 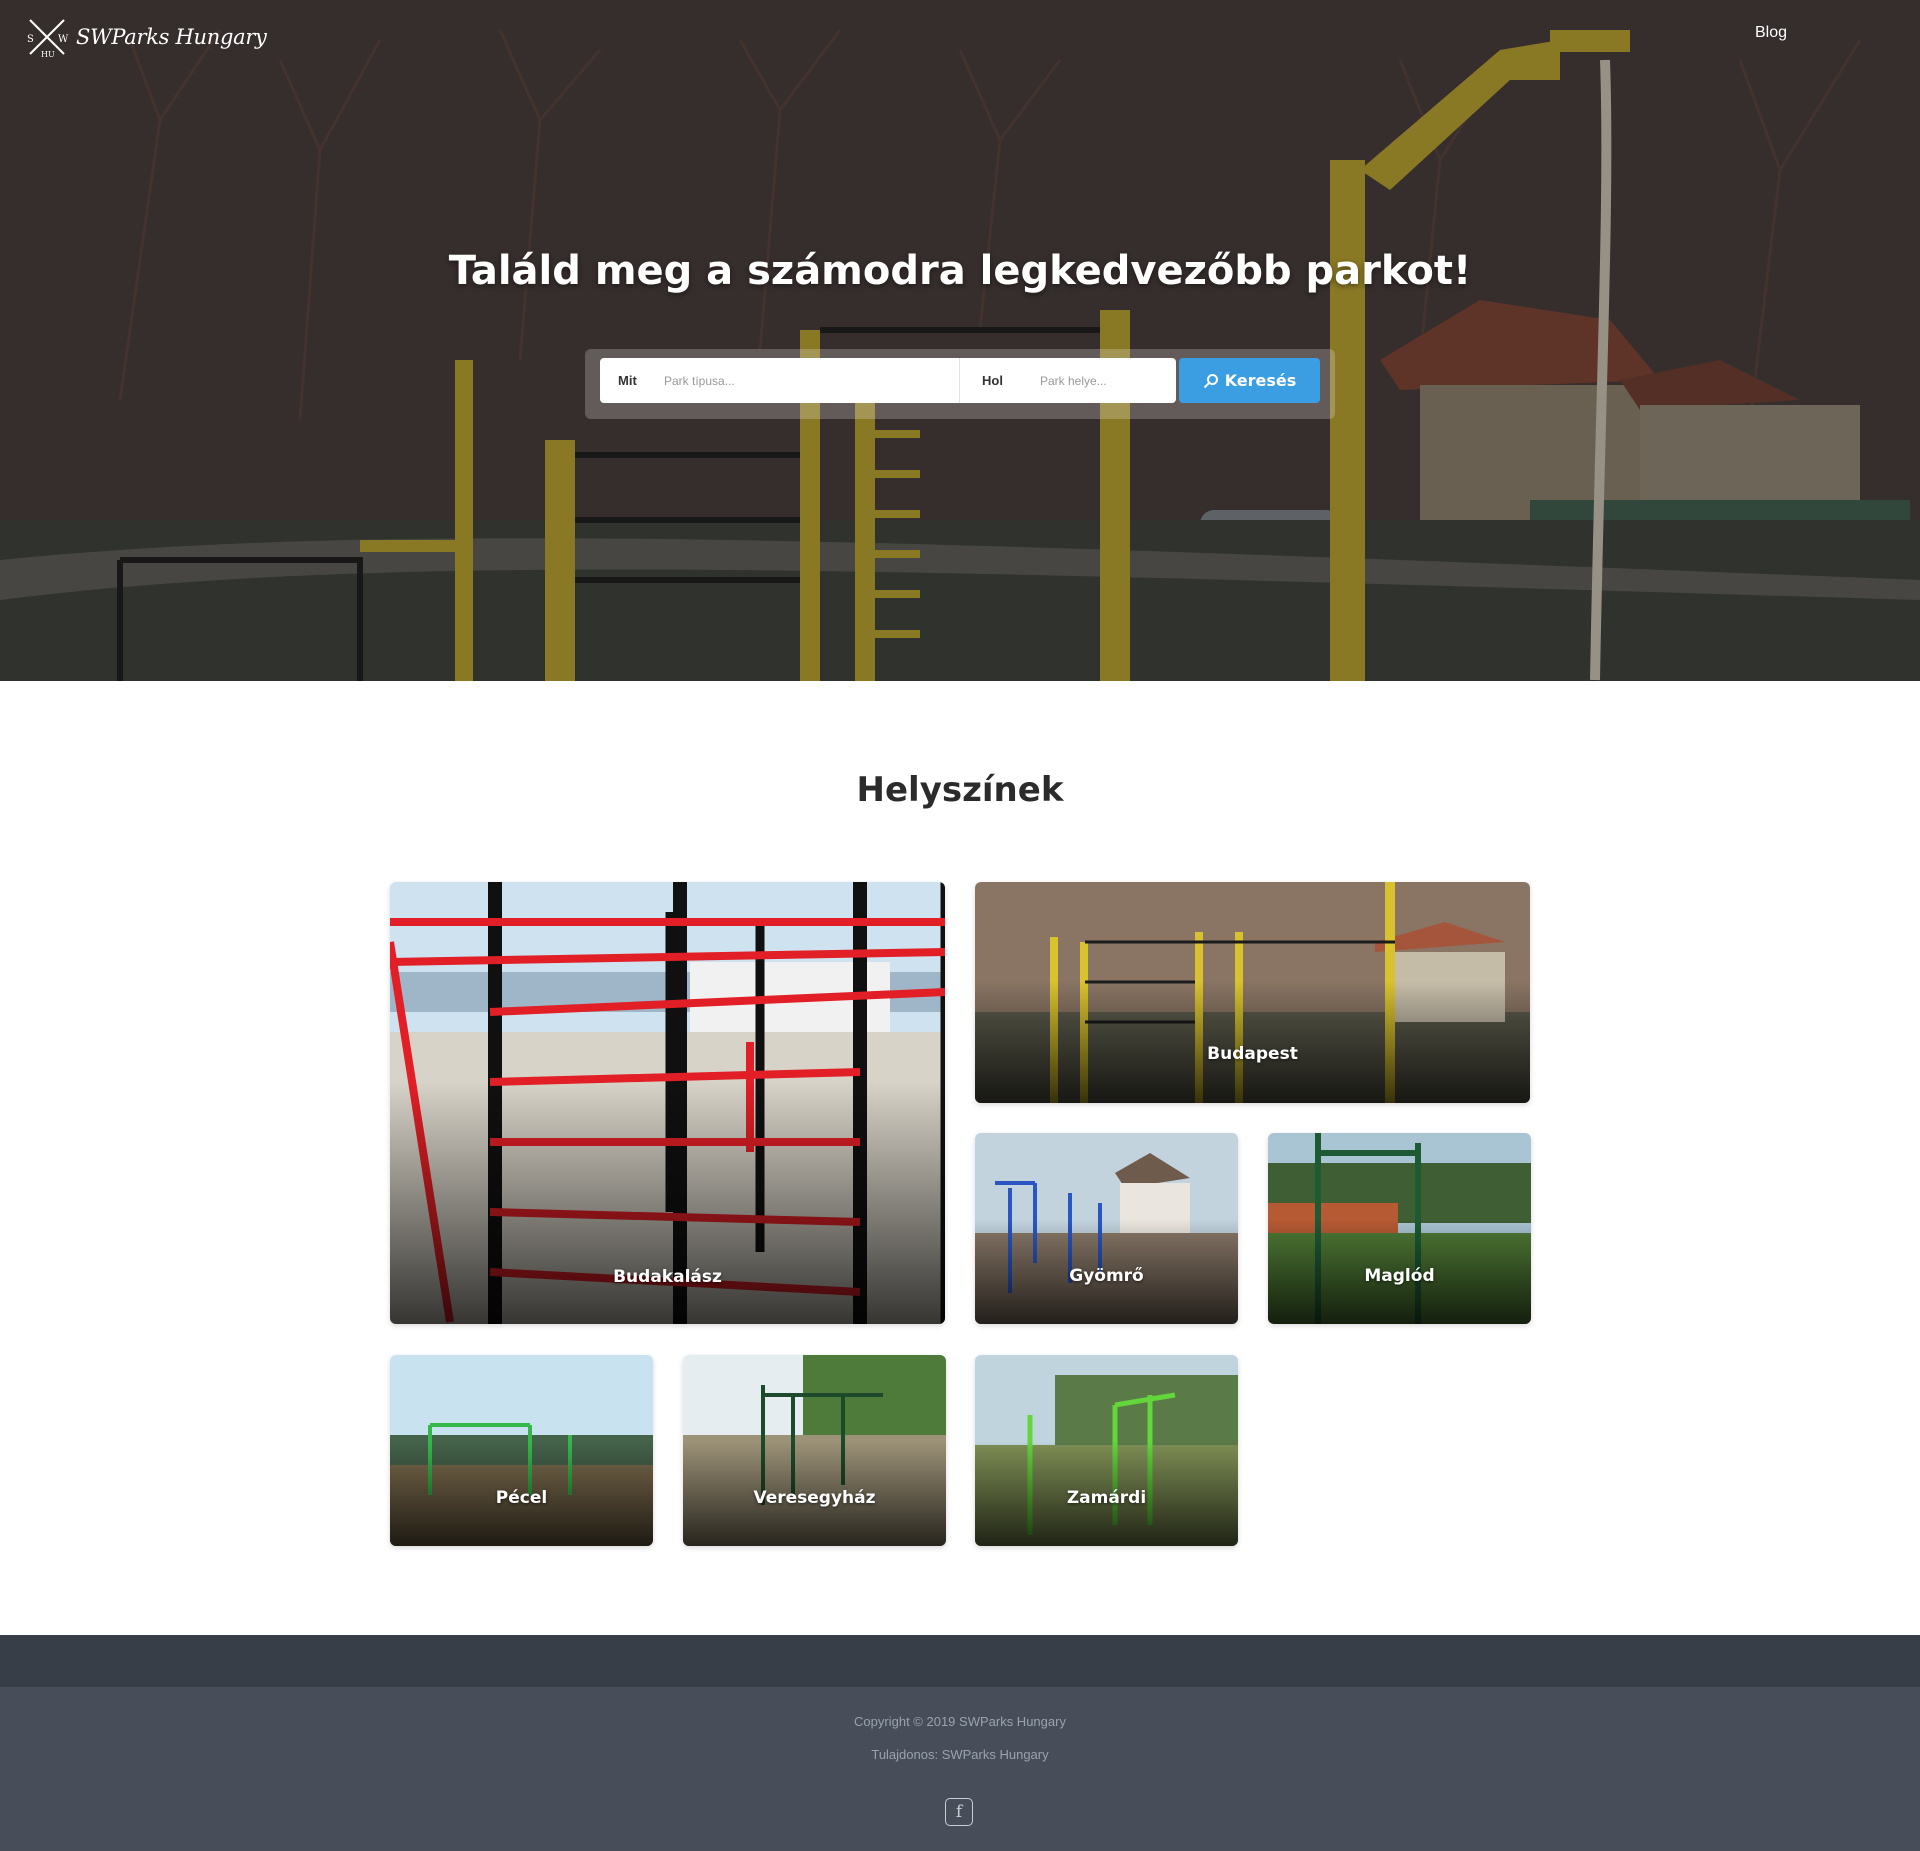 I want to click on search-what-field: Mit, so click(x=780, y=380).